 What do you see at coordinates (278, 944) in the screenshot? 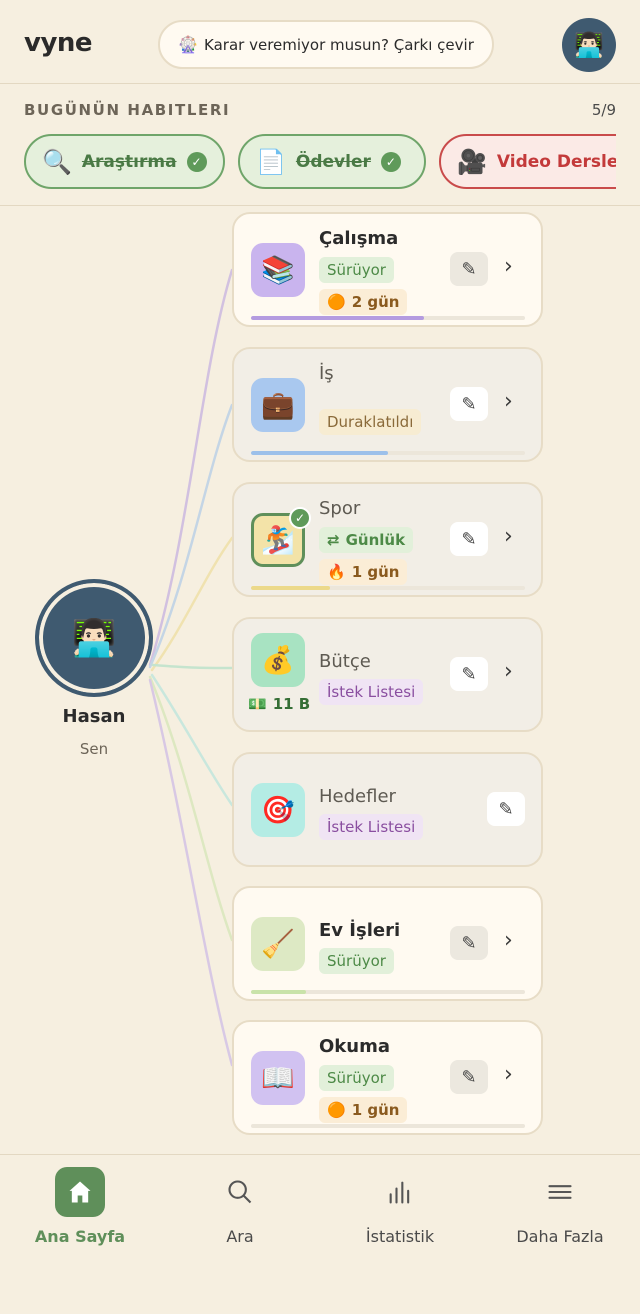
I see `broom-icon: 🧹` at bounding box center [278, 944].